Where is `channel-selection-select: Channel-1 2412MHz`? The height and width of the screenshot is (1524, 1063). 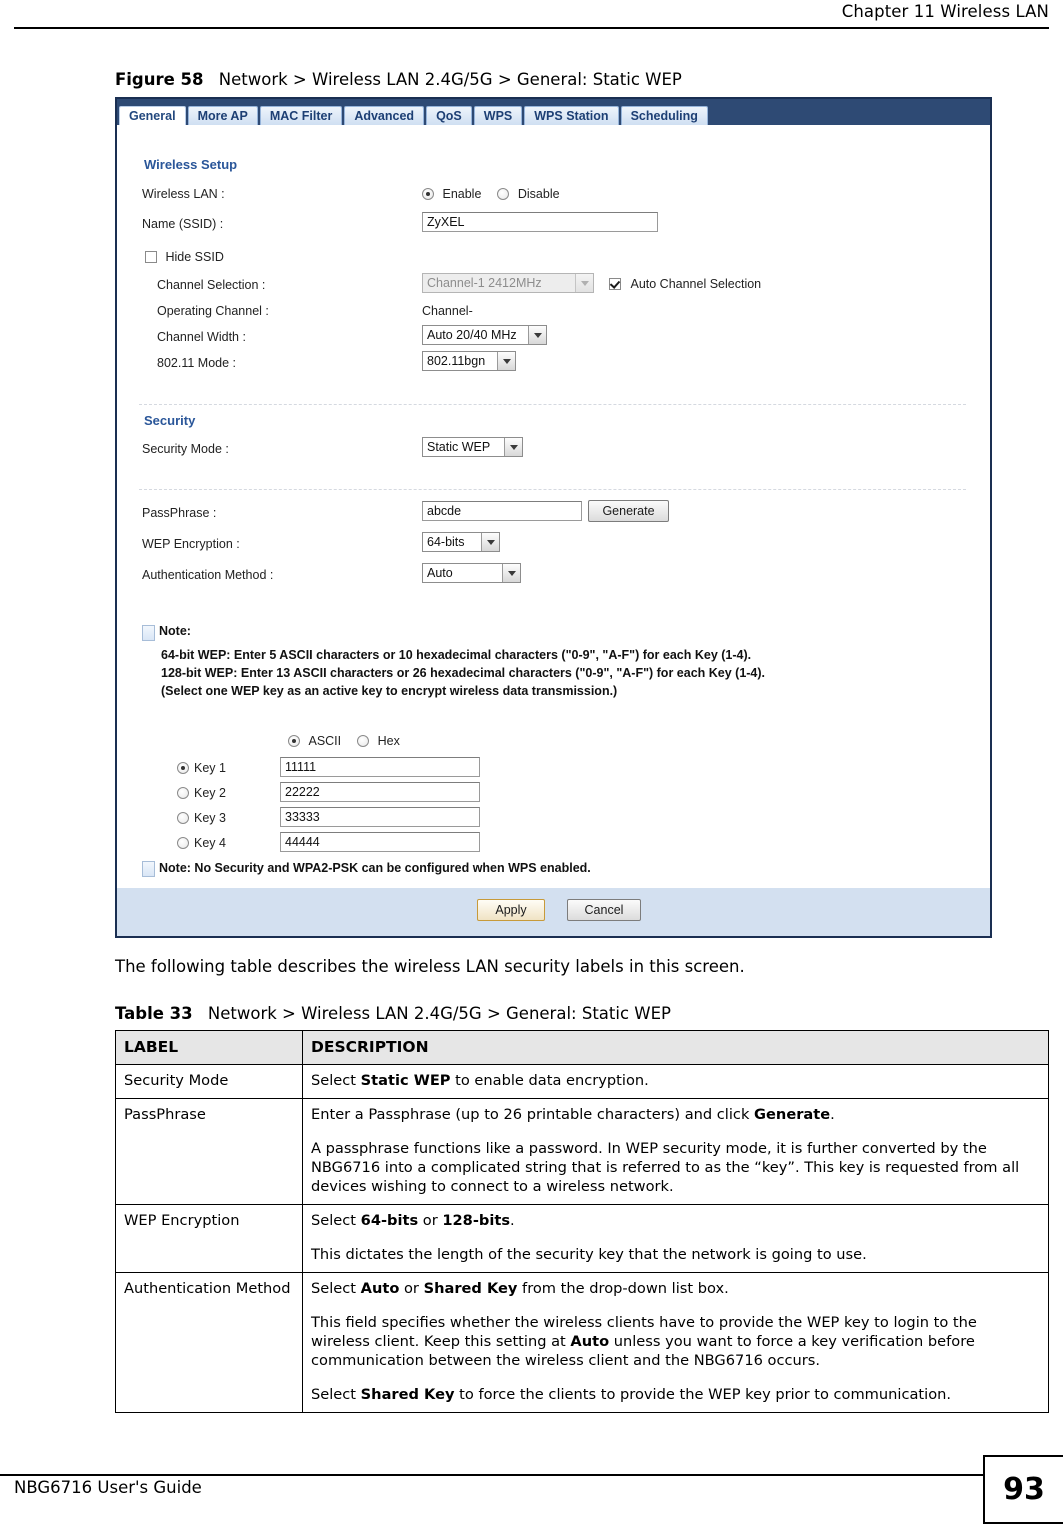 channel-selection-select: Channel-1 2412MHz is located at coordinates (508, 283).